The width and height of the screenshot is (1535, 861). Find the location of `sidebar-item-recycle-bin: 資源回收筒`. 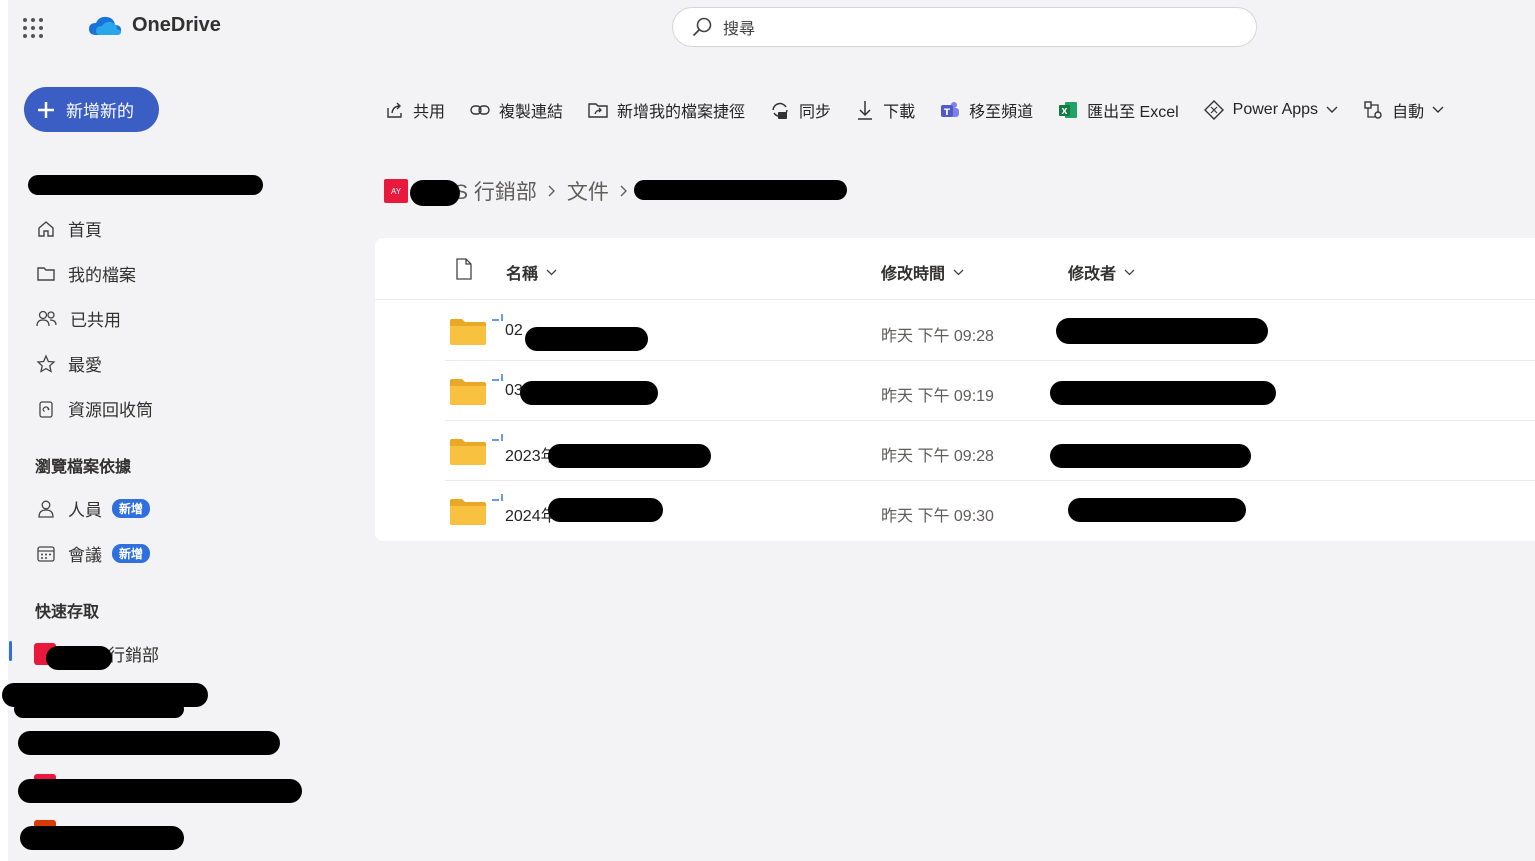

sidebar-item-recycle-bin: 資源回收筒 is located at coordinates (94, 408).